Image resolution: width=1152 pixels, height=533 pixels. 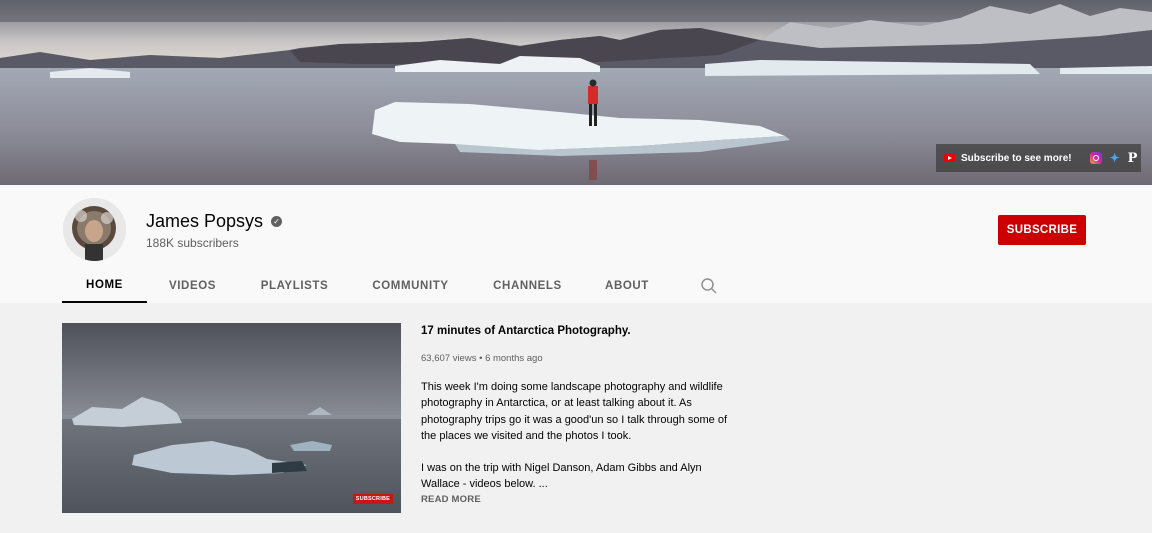 What do you see at coordinates (1133, 158) in the screenshot?
I see `popsys-logo-icon: P` at bounding box center [1133, 158].